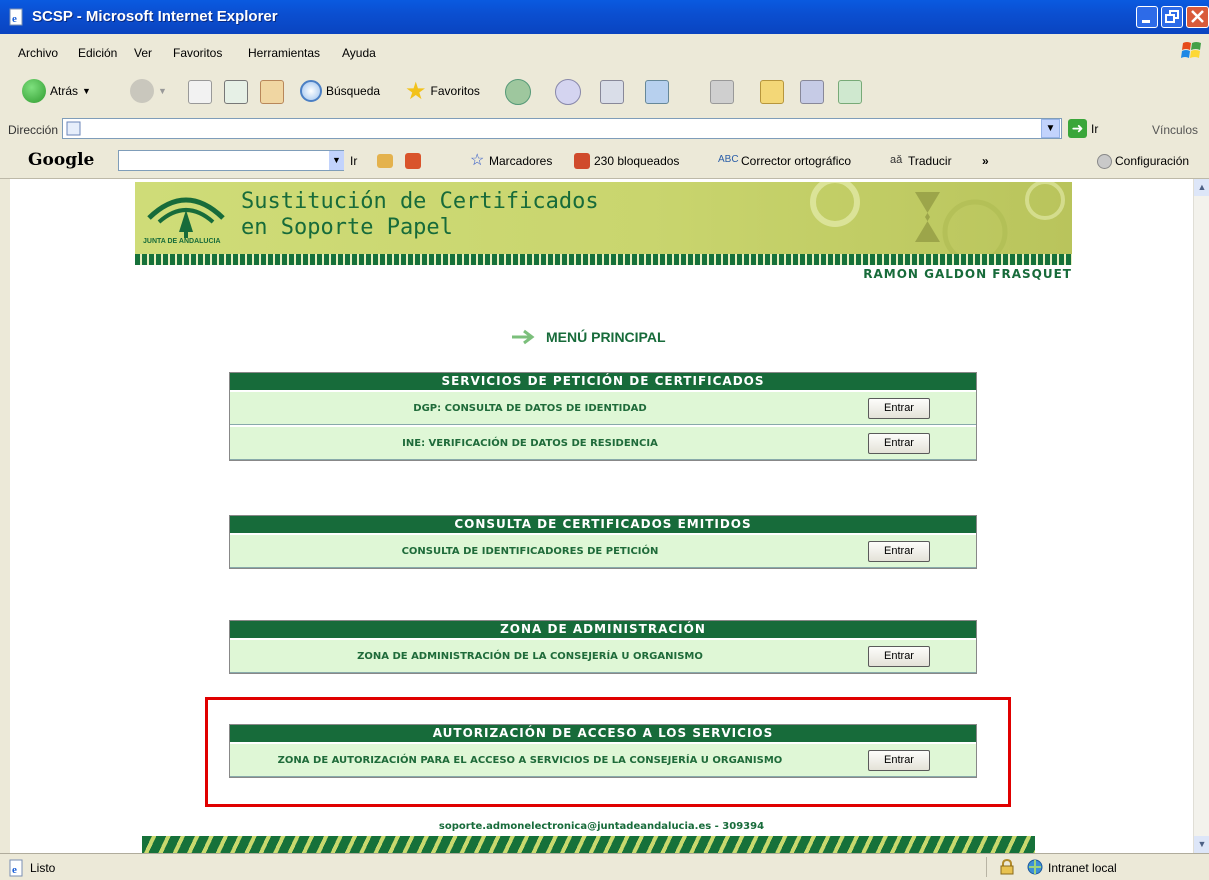 The width and height of the screenshot is (1209, 880). Describe the element at coordinates (604, 866) in the screenshot. I see `status-bar: e Listo Intranet local` at that location.